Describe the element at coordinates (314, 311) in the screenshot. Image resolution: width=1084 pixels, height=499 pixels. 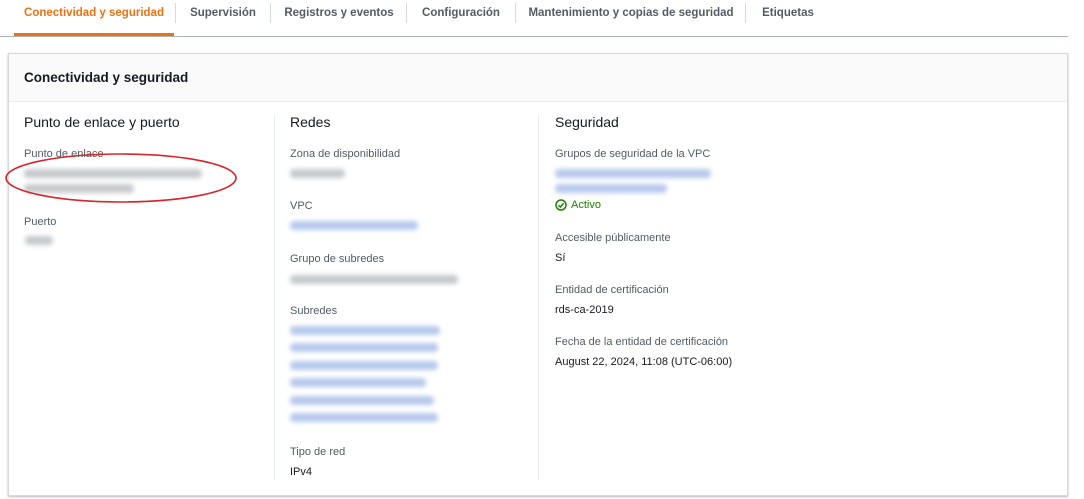
I see `subnets-label: Subredes` at that location.